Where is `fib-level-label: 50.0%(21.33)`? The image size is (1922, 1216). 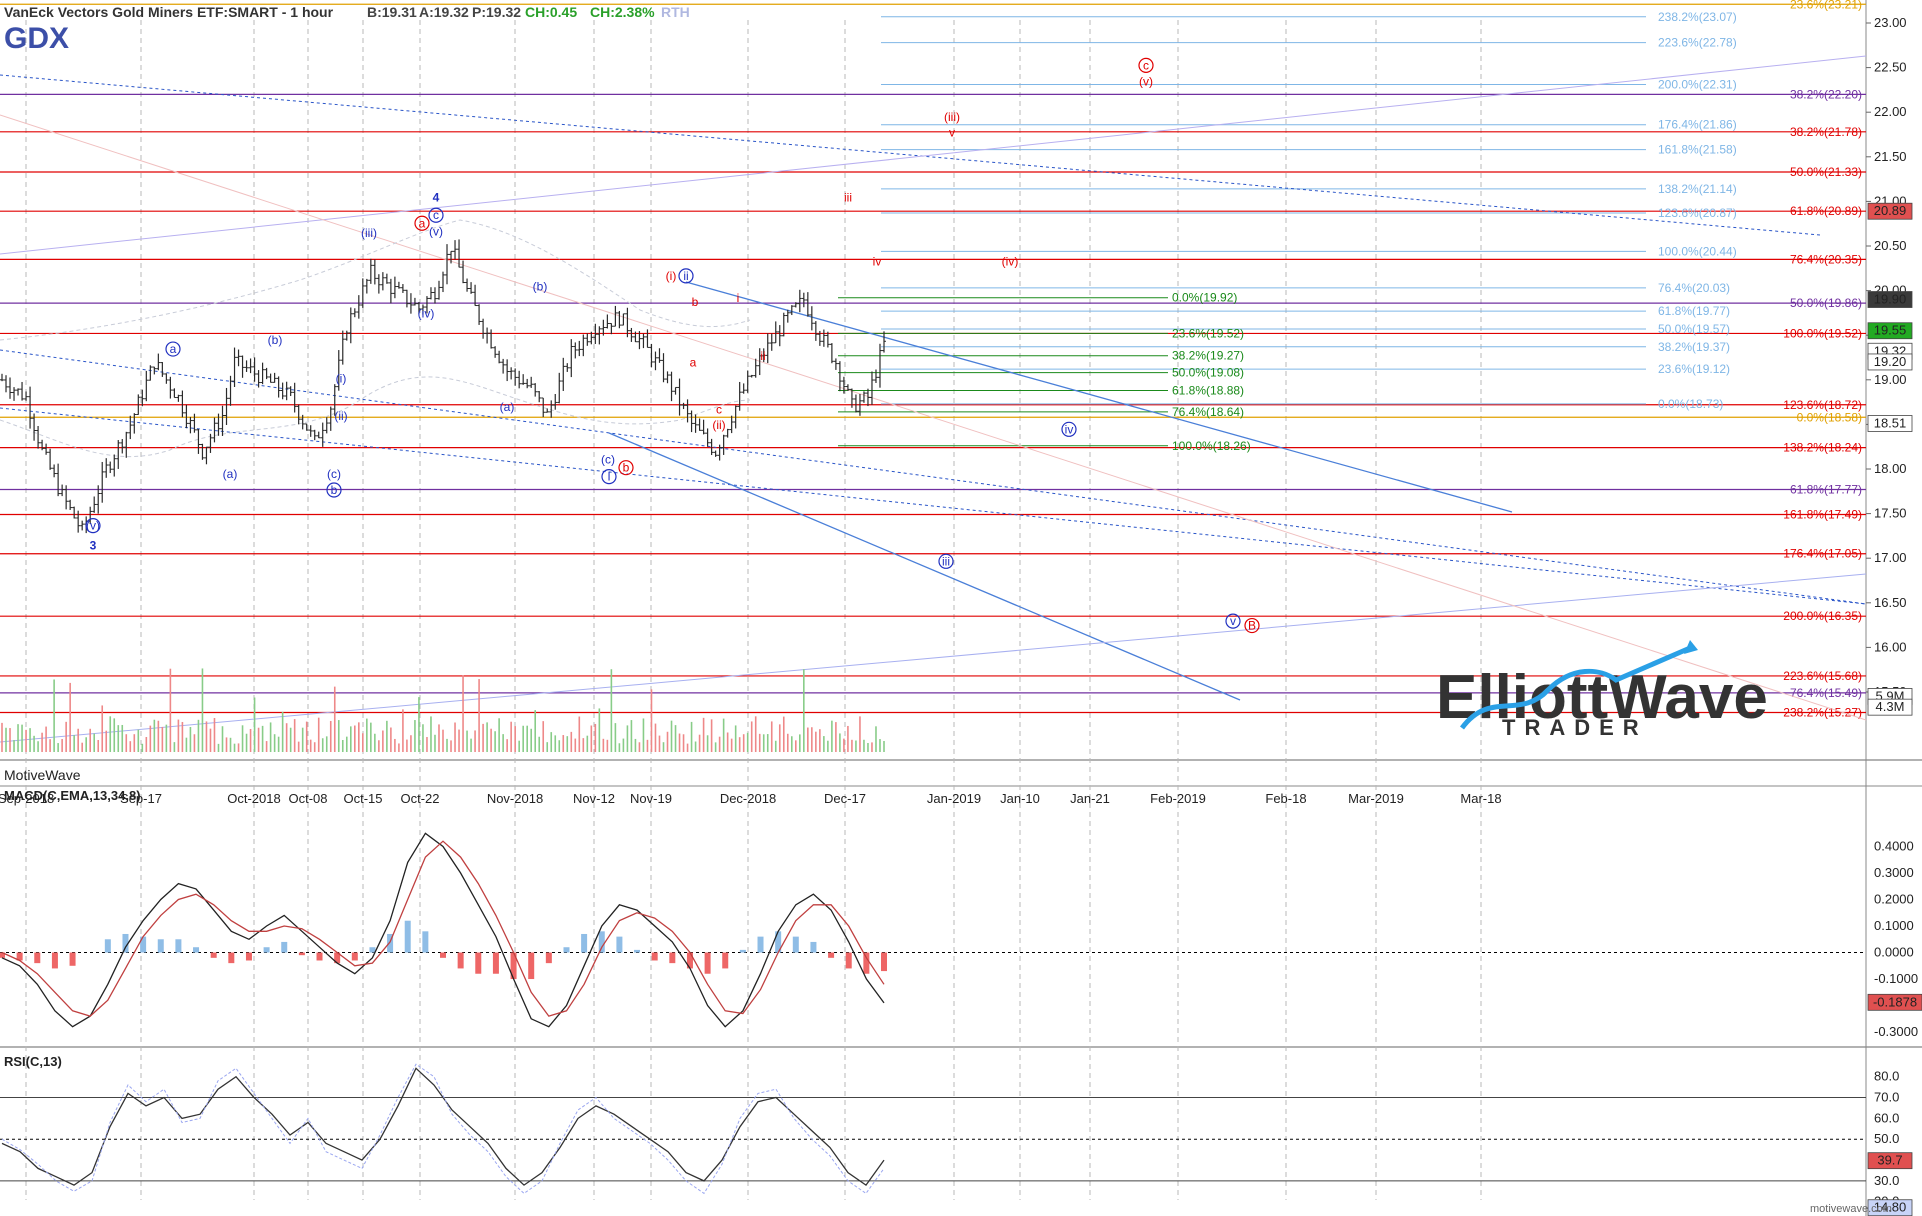 fib-level-label: 50.0%(21.33) is located at coordinates (1826, 172).